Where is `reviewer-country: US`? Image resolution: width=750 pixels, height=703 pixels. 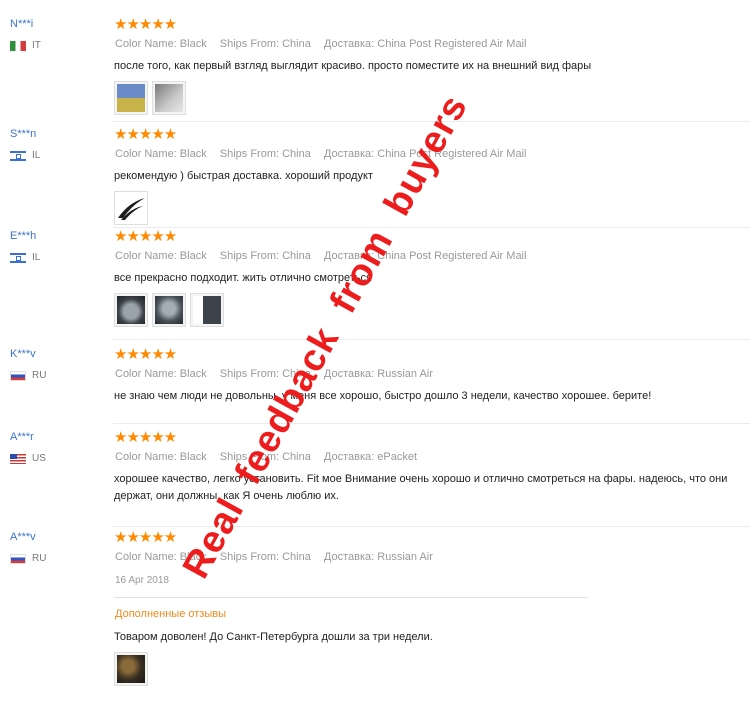 reviewer-country: US is located at coordinates (28, 458).